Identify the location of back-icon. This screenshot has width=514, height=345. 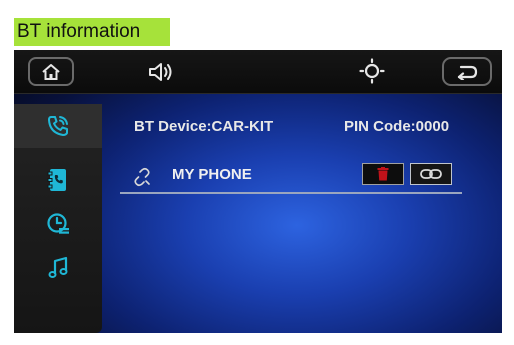
(467, 72).